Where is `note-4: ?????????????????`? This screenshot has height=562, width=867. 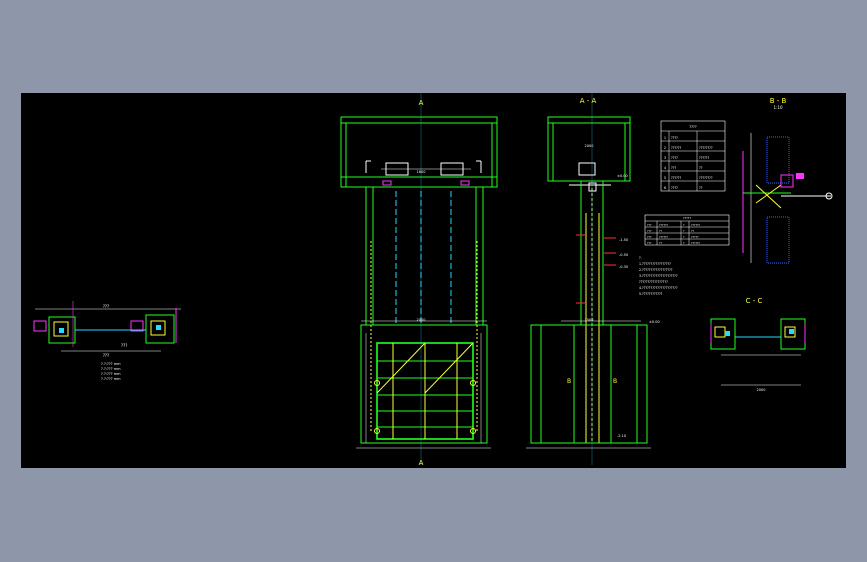
note-4: ????????????????? is located at coordinates (653, 282).